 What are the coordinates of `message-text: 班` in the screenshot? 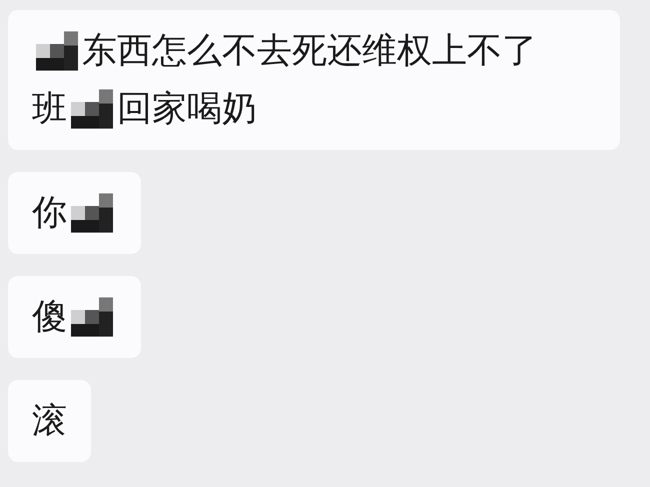 It's located at (49, 109).